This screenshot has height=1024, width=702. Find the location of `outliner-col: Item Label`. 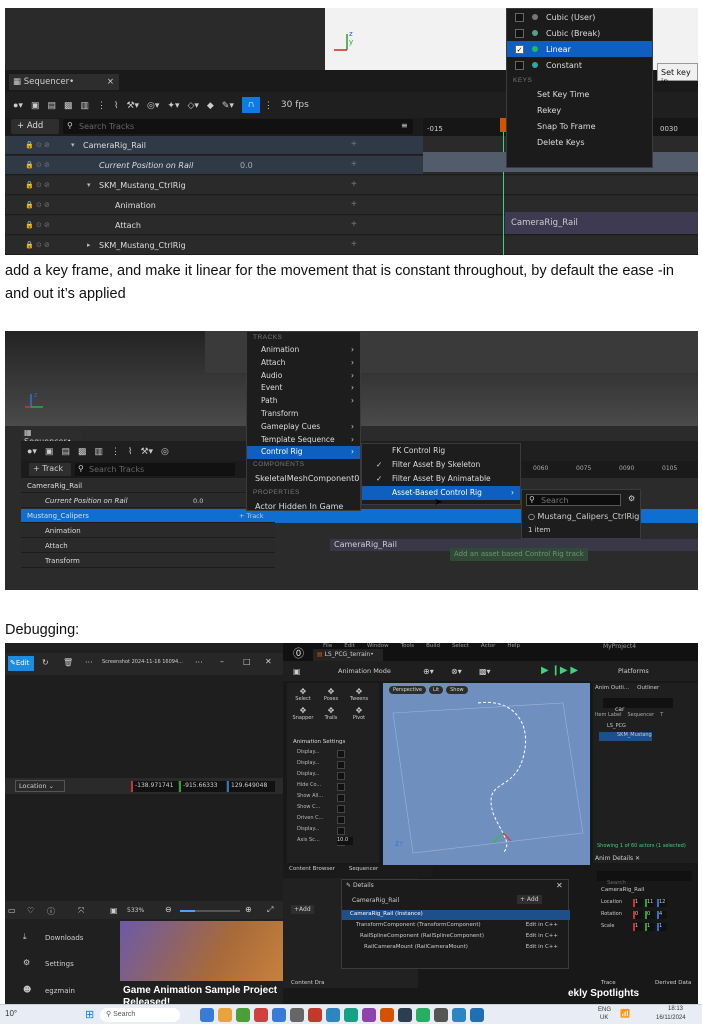

outliner-col: Item Label is located at coordinates (608, 715).